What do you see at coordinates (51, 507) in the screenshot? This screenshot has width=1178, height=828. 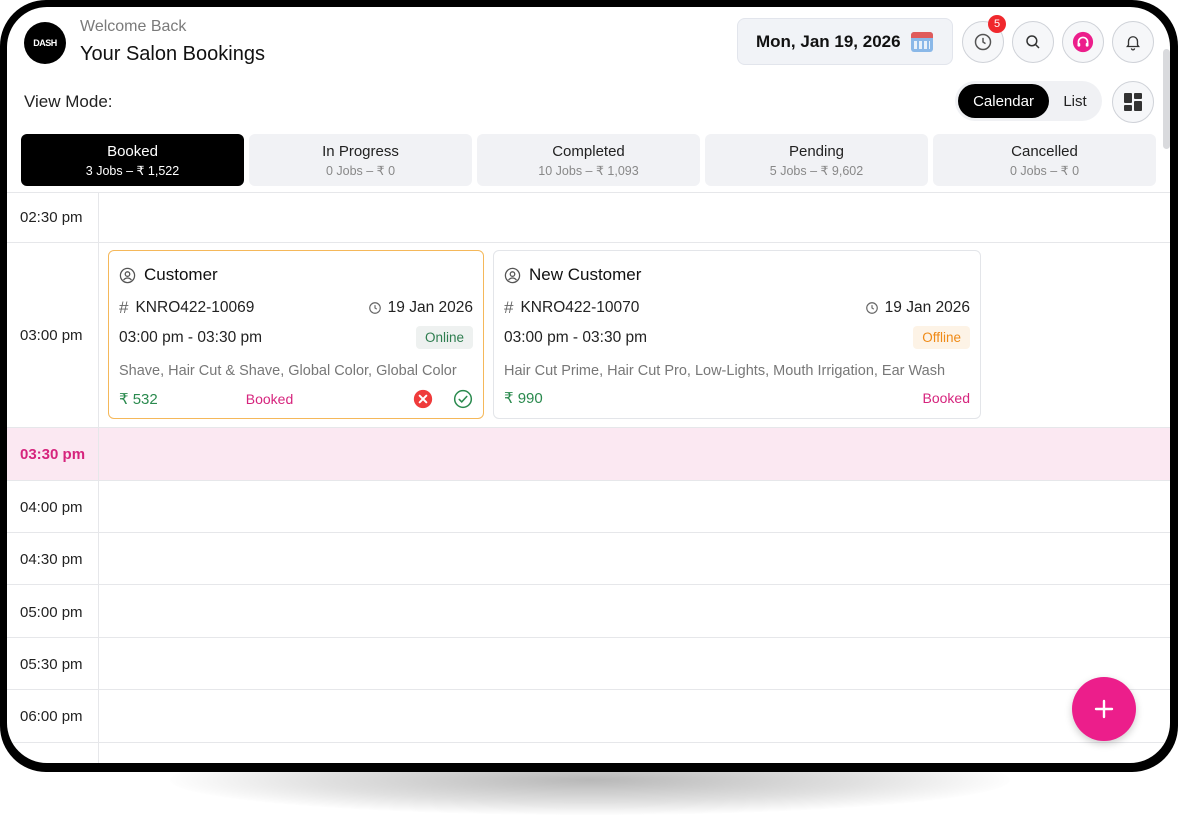 I see `slot-time: 04:00 pm` at bounding box center [51, 507].